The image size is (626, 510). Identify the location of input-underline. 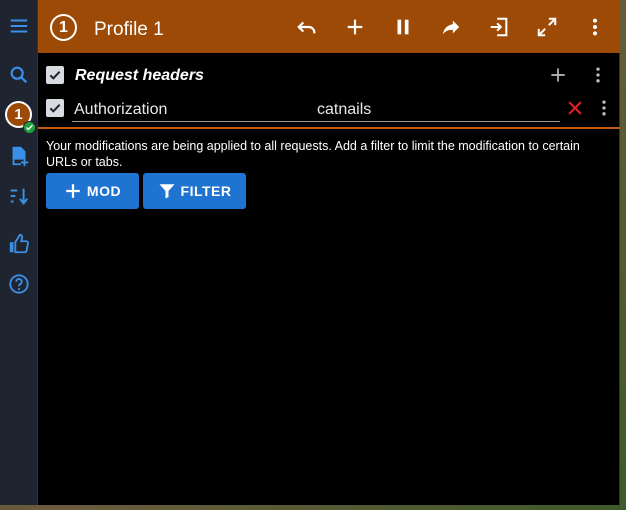
(316, 121).